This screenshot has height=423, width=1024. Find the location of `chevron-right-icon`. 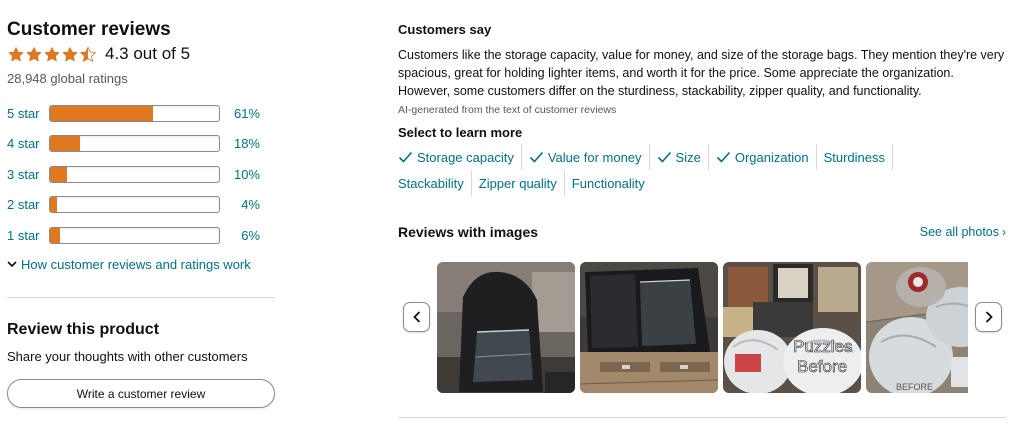

chevron-right-icon is located at coordinates (989, 317).